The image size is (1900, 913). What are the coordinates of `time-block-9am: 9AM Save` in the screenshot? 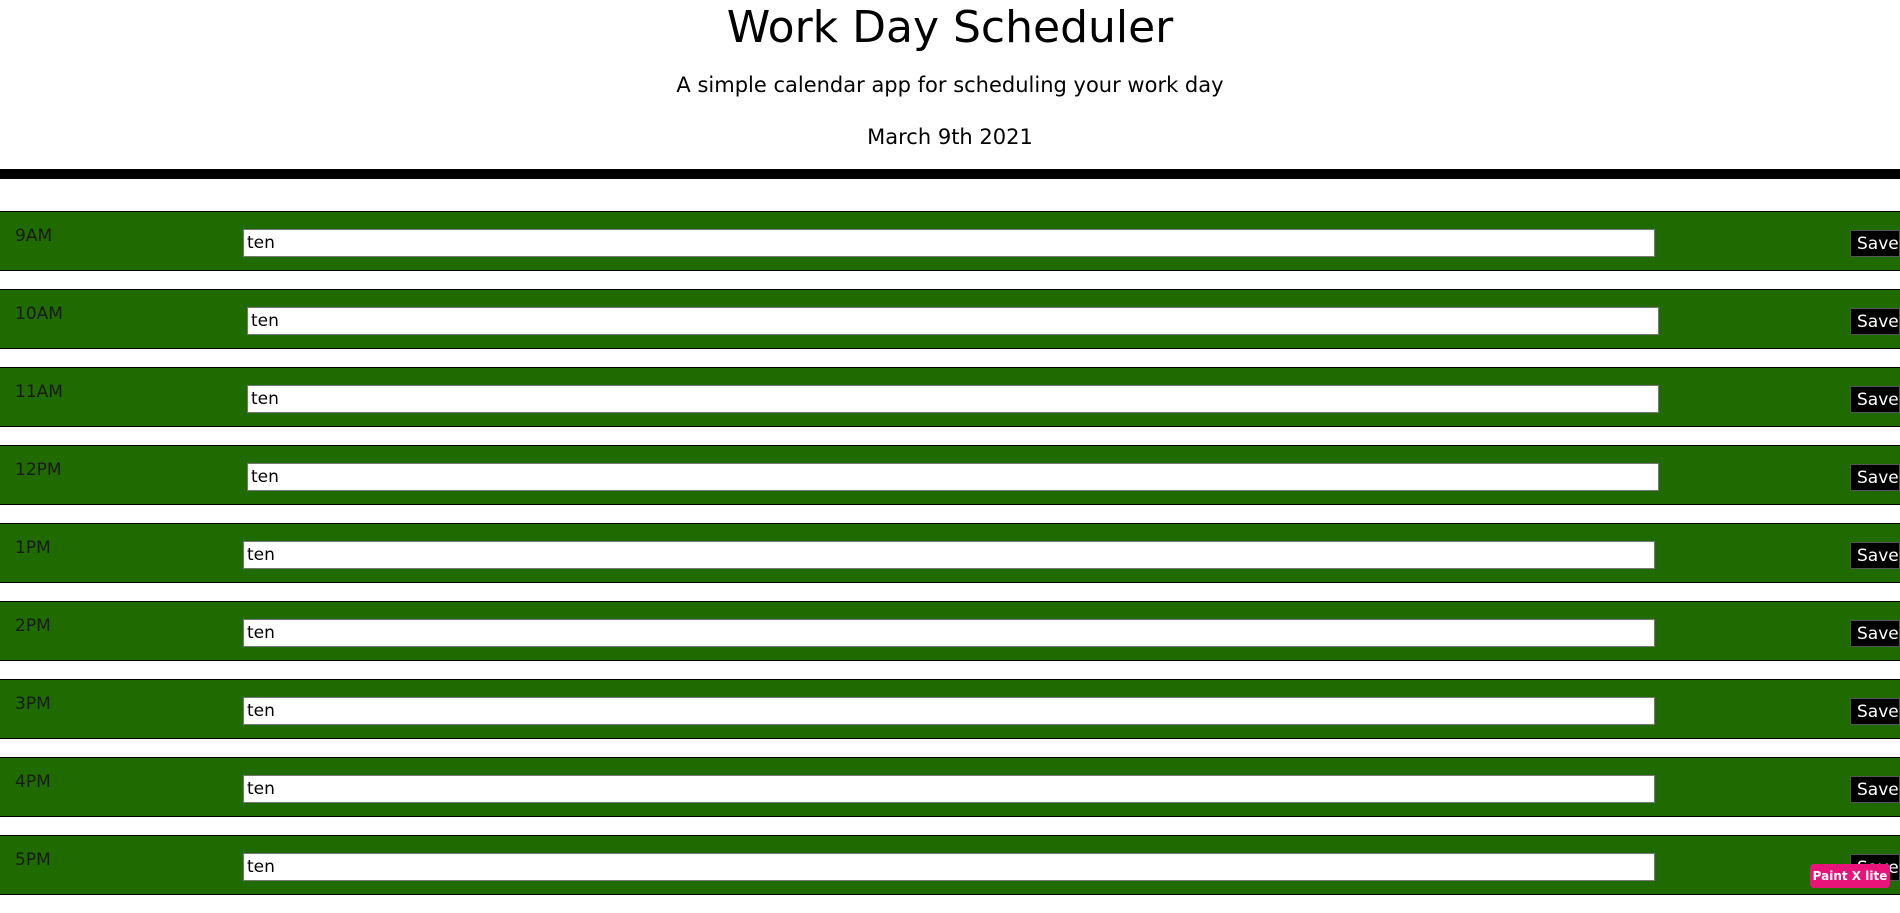 It's located at (950, 241).